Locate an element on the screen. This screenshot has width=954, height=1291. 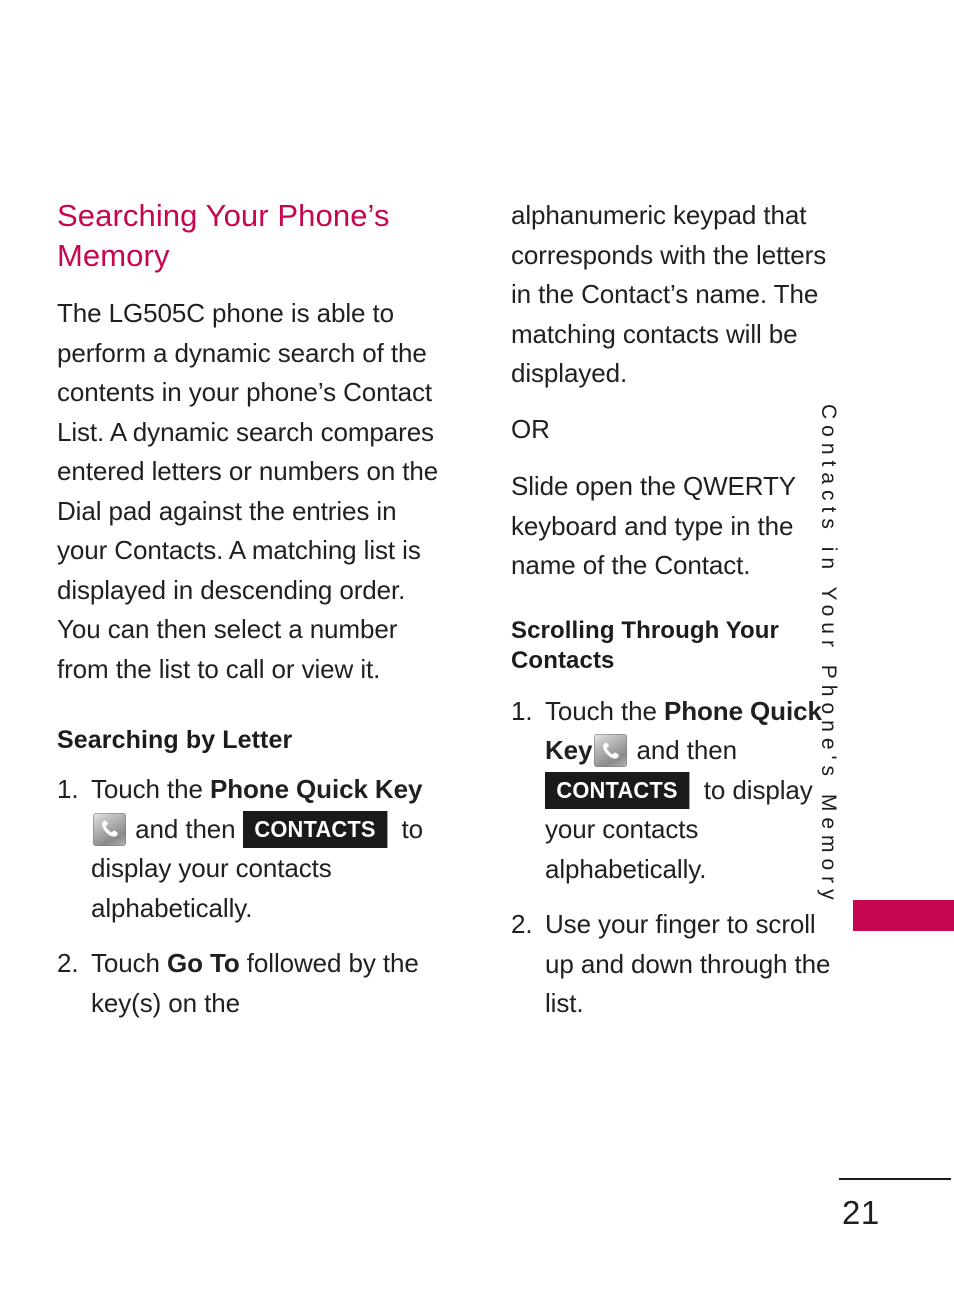
folio-rule is located at coordinates (895, 1179).